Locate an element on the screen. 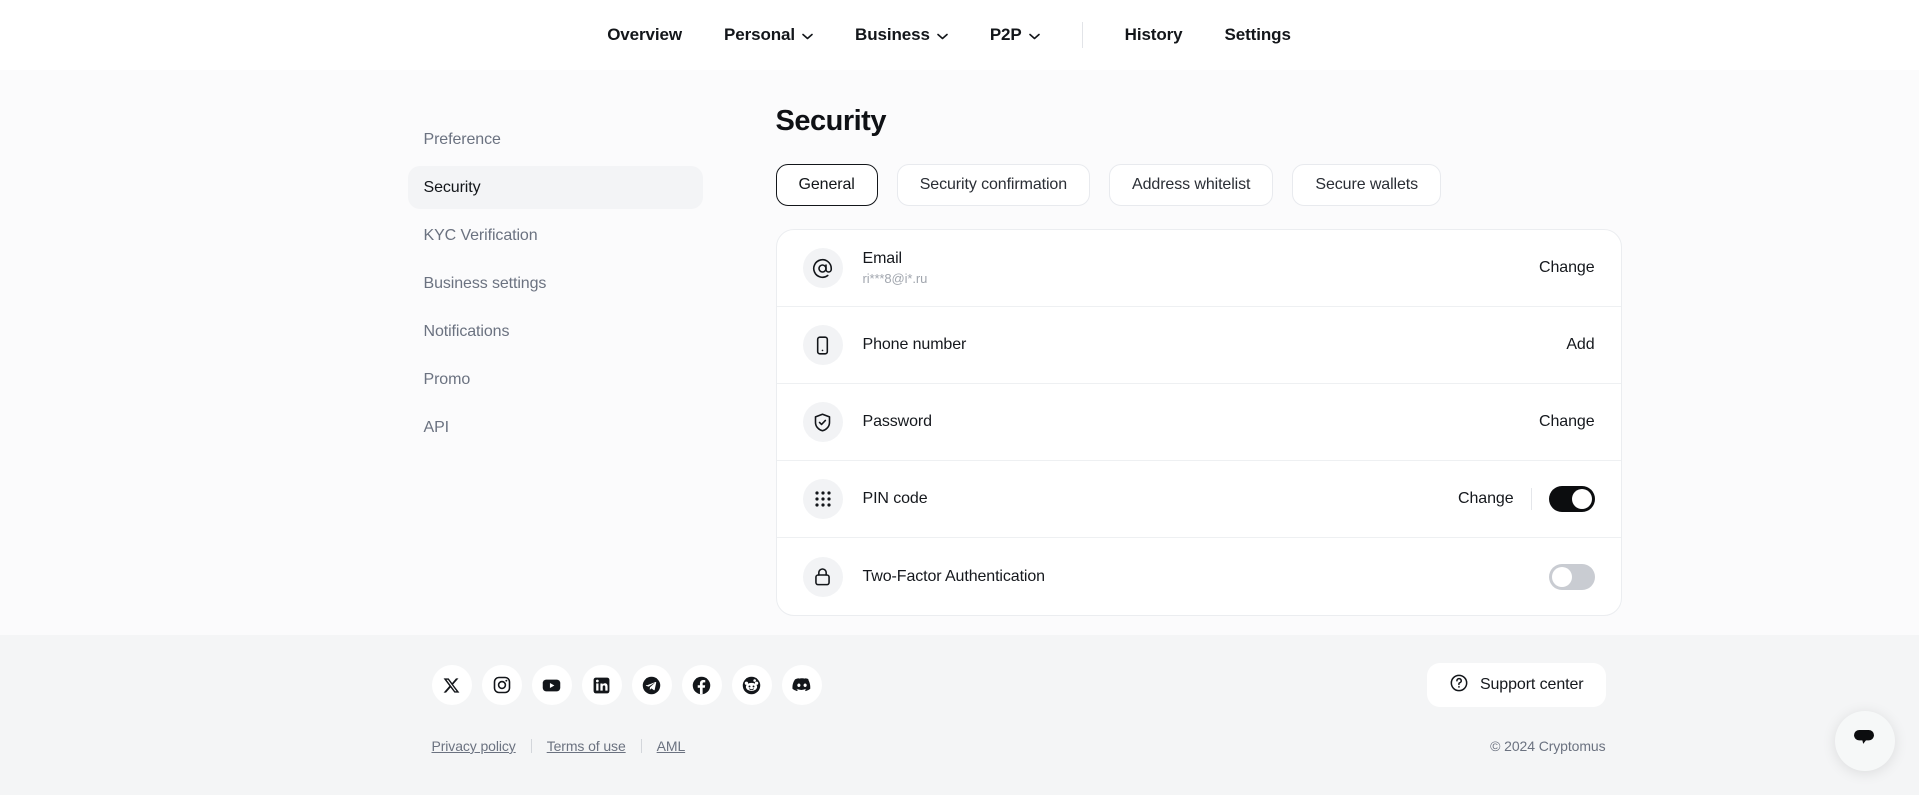 This screenshot has height=795, width=1919. dot-grid-icon is located at coordinates (822, 499).